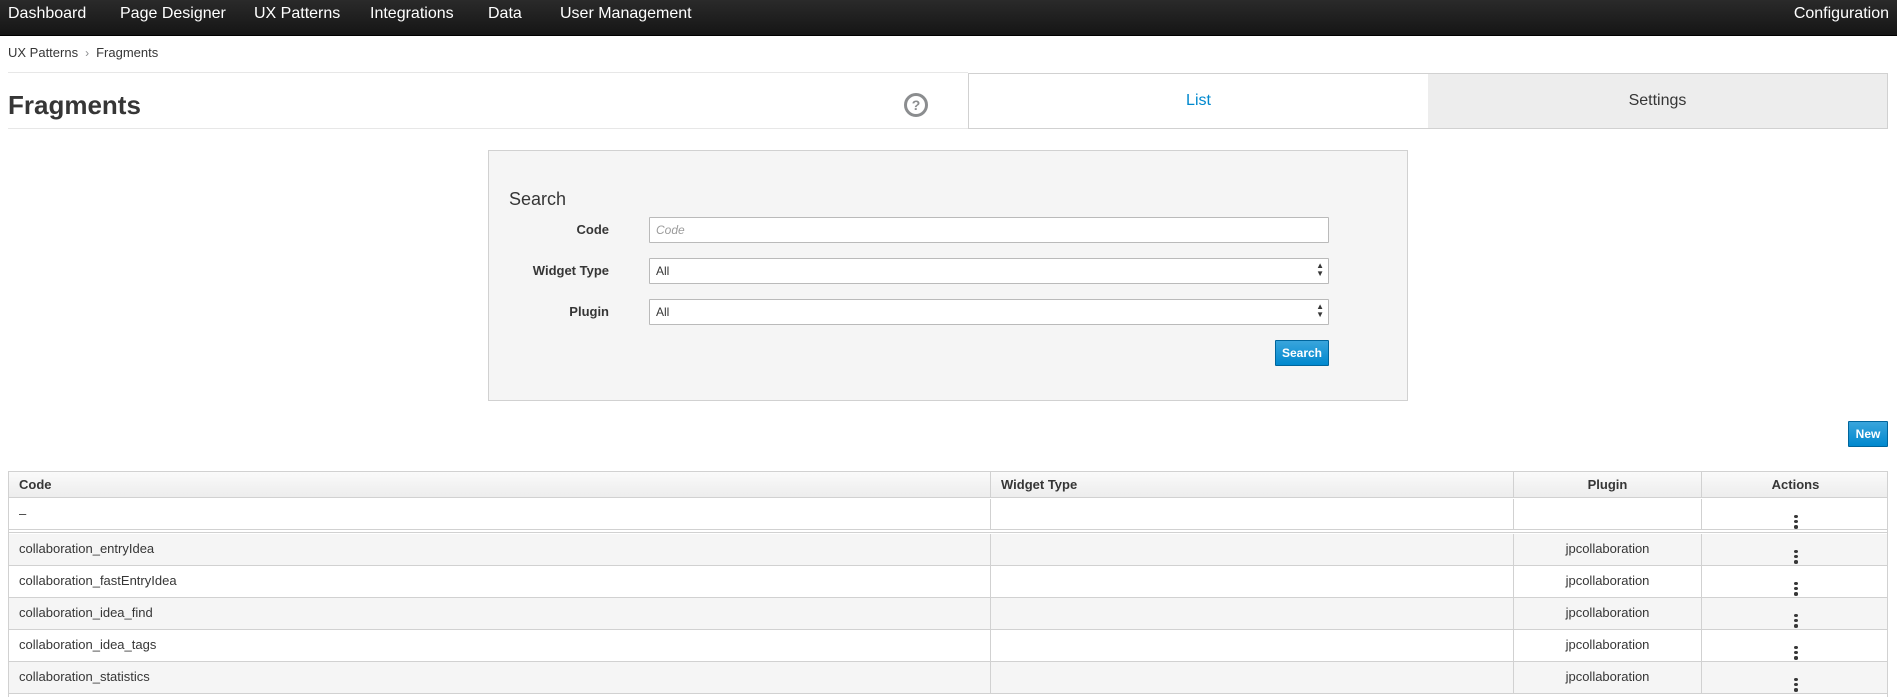  Describe the element at coordinates (1252, 485) in the screenshot. I see `column-header-widget-type: Widget Type` at that location.